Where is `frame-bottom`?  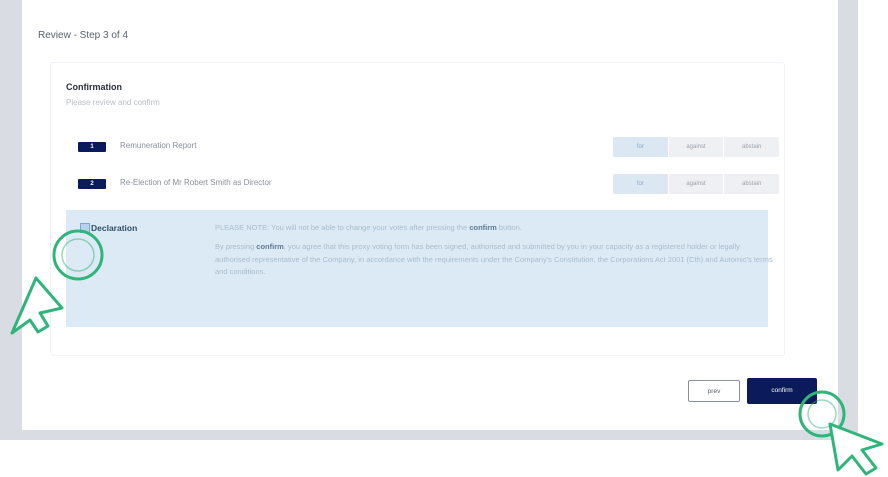 frame-bottom is located at coordinates (429, 435).